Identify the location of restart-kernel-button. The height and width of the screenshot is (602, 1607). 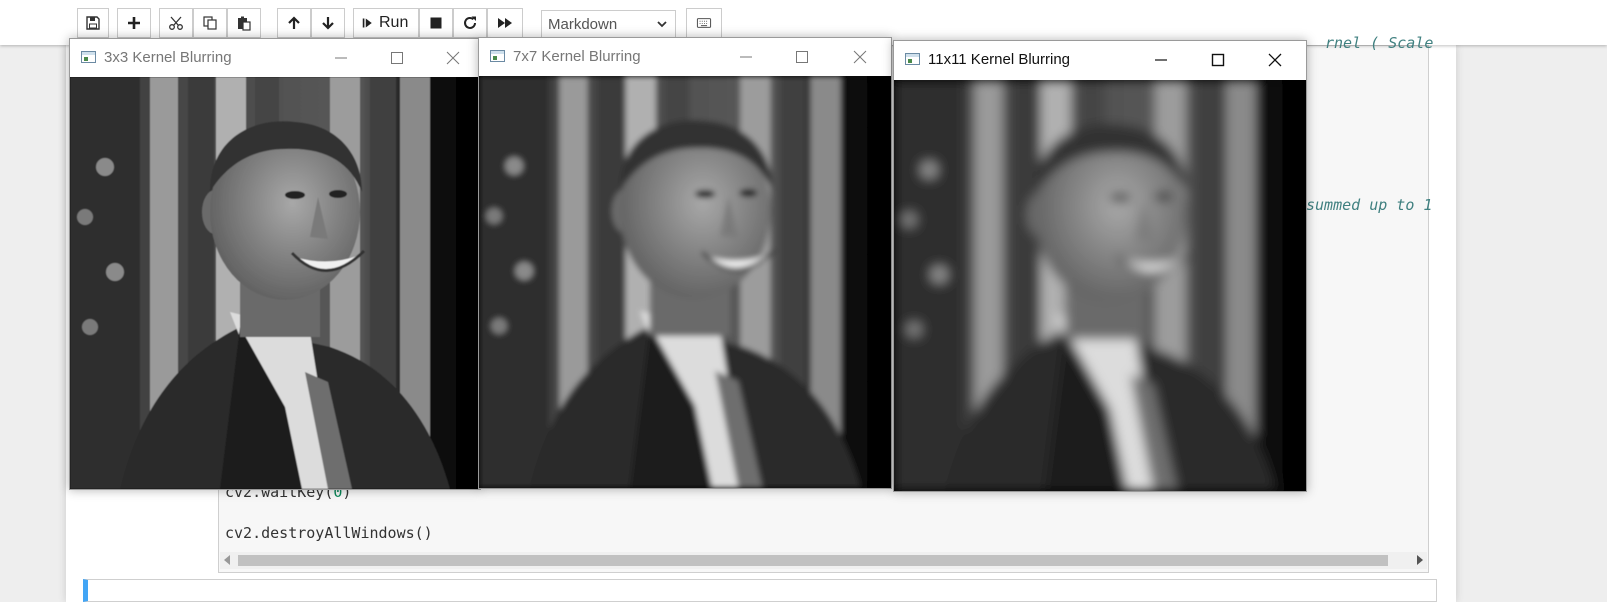
(470, 23).